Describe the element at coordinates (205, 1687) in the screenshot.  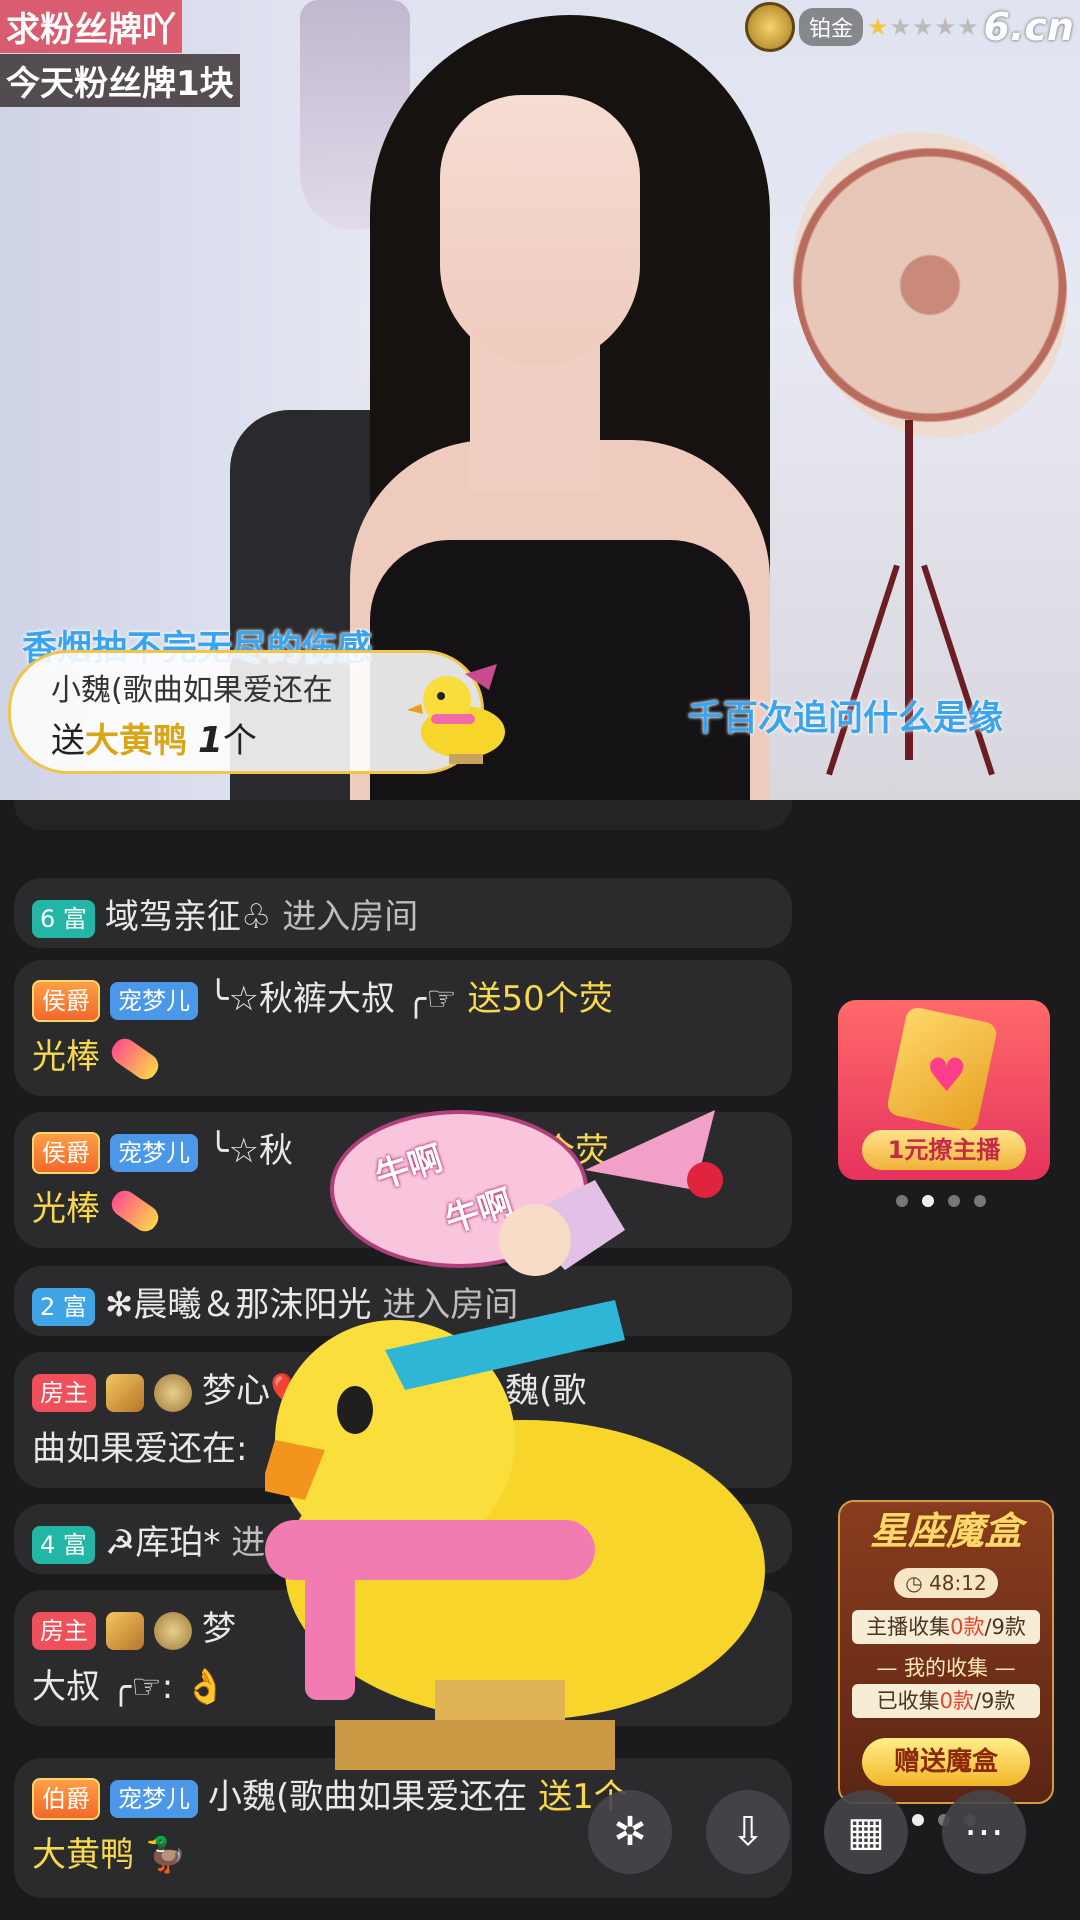
I see `ok-hand-icon: 👌` at that location.